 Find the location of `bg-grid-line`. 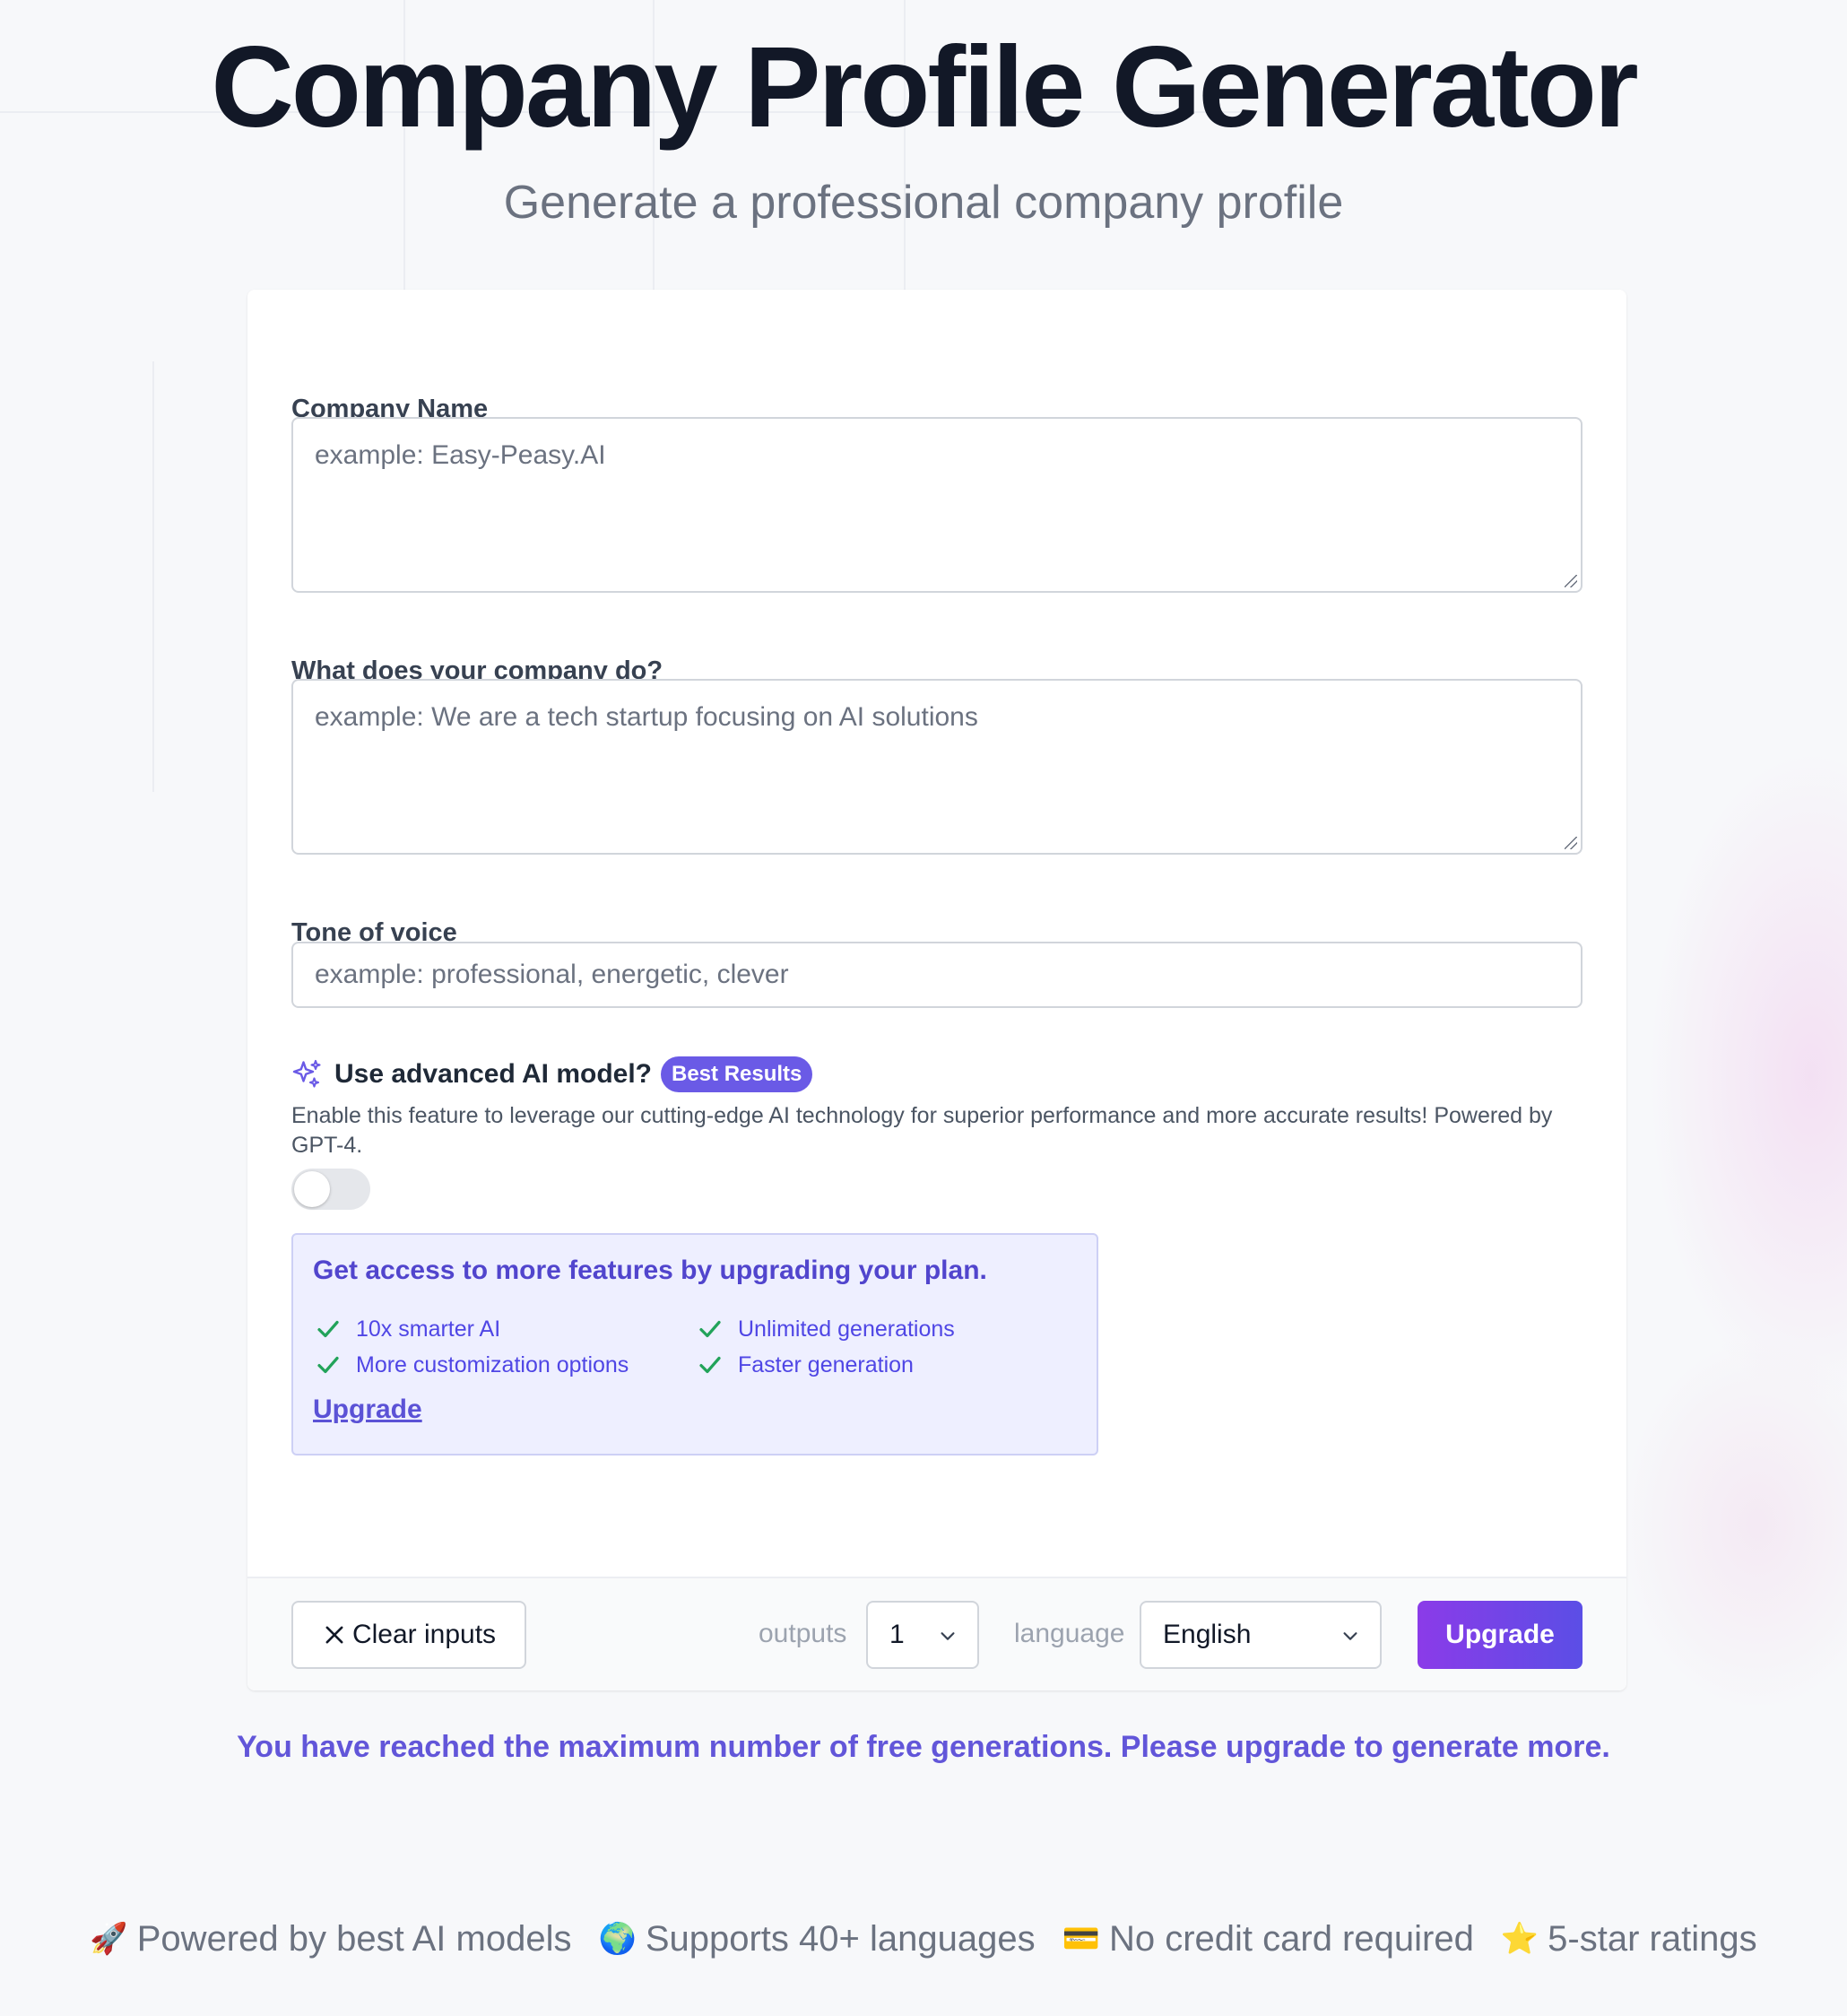

bg-grid-line is located at coordinates (153, 576).